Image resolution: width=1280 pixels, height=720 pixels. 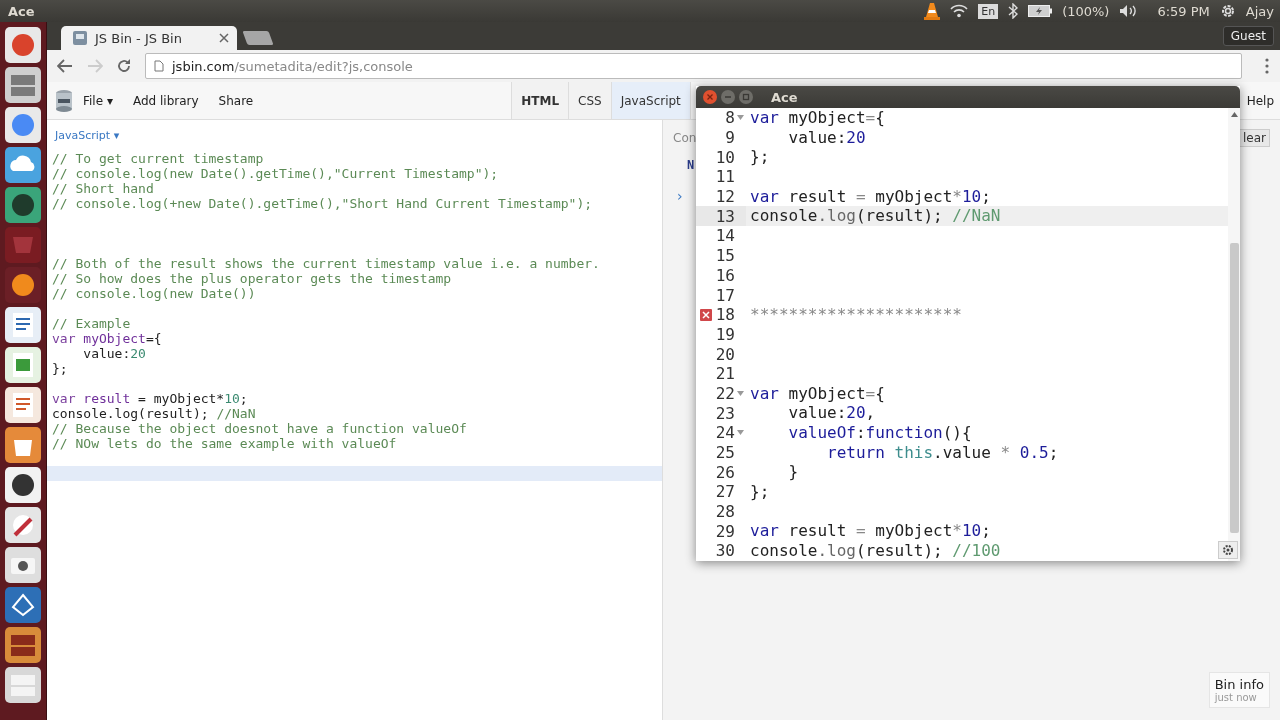 What do you see at coordinates (1239, 684) in the screenshot?
I see `bin-info-title: Bin info` at bounding box center [1239, 684].